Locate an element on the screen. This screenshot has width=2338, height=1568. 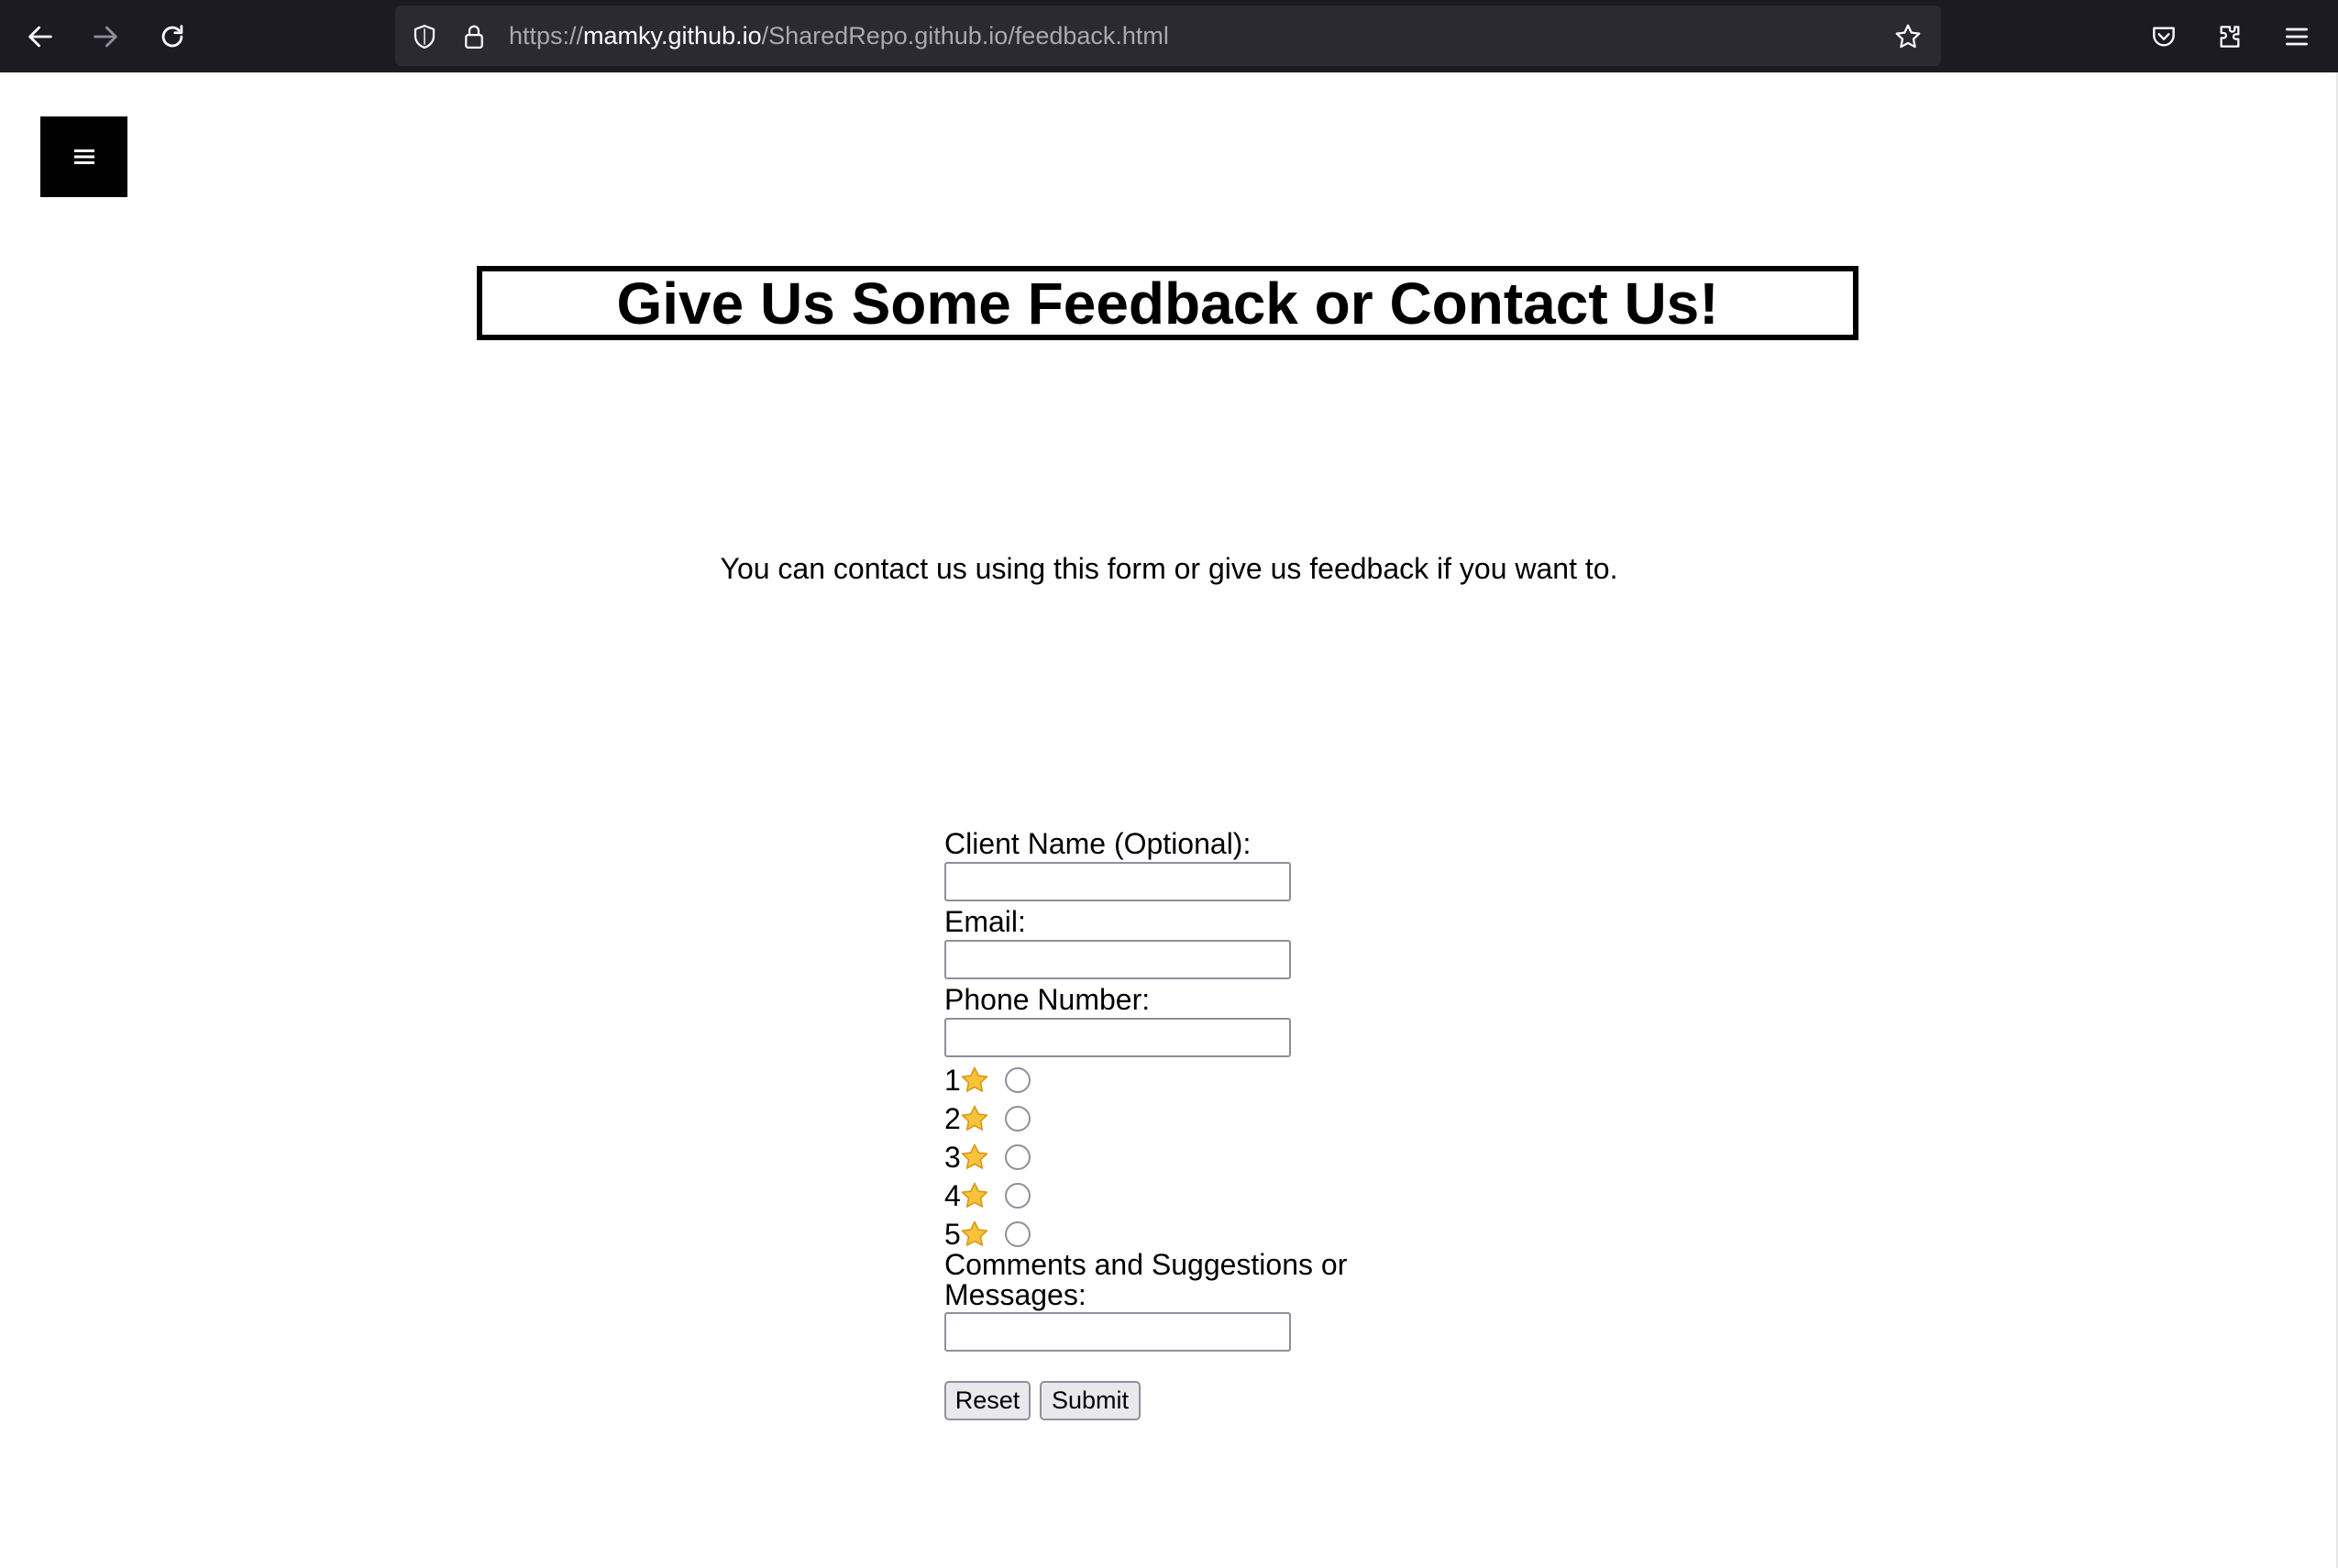
shield-icon is located at coordinates (425, 36).